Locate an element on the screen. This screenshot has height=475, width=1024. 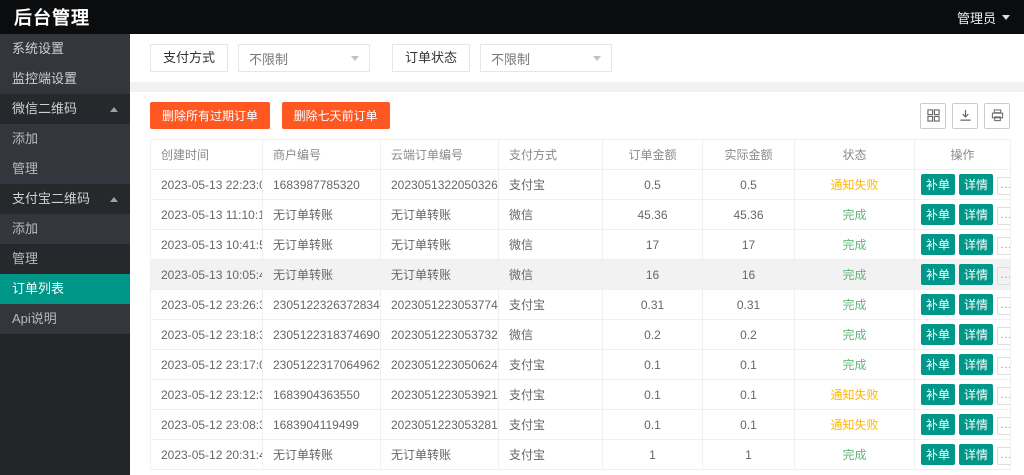
sidebar-item-微信二维码: 微信二维码 is located at coordinates (65, 109).